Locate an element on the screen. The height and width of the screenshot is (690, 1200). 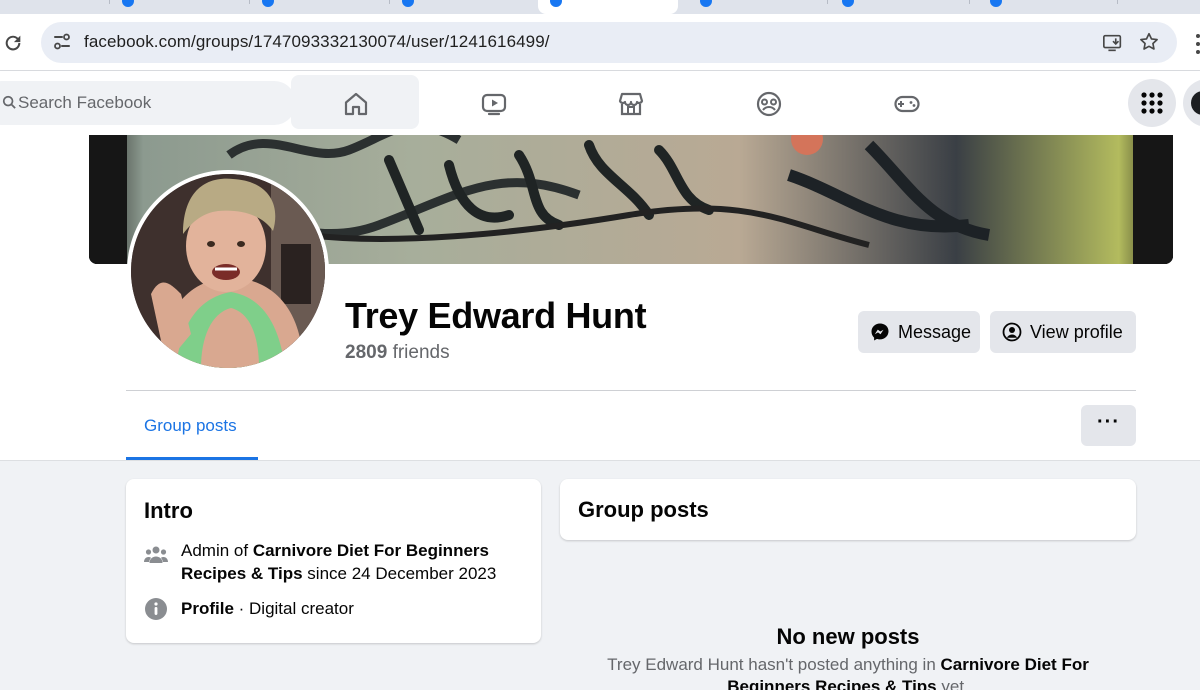
grid-menu-icon is located at coordinates (1152, 103).